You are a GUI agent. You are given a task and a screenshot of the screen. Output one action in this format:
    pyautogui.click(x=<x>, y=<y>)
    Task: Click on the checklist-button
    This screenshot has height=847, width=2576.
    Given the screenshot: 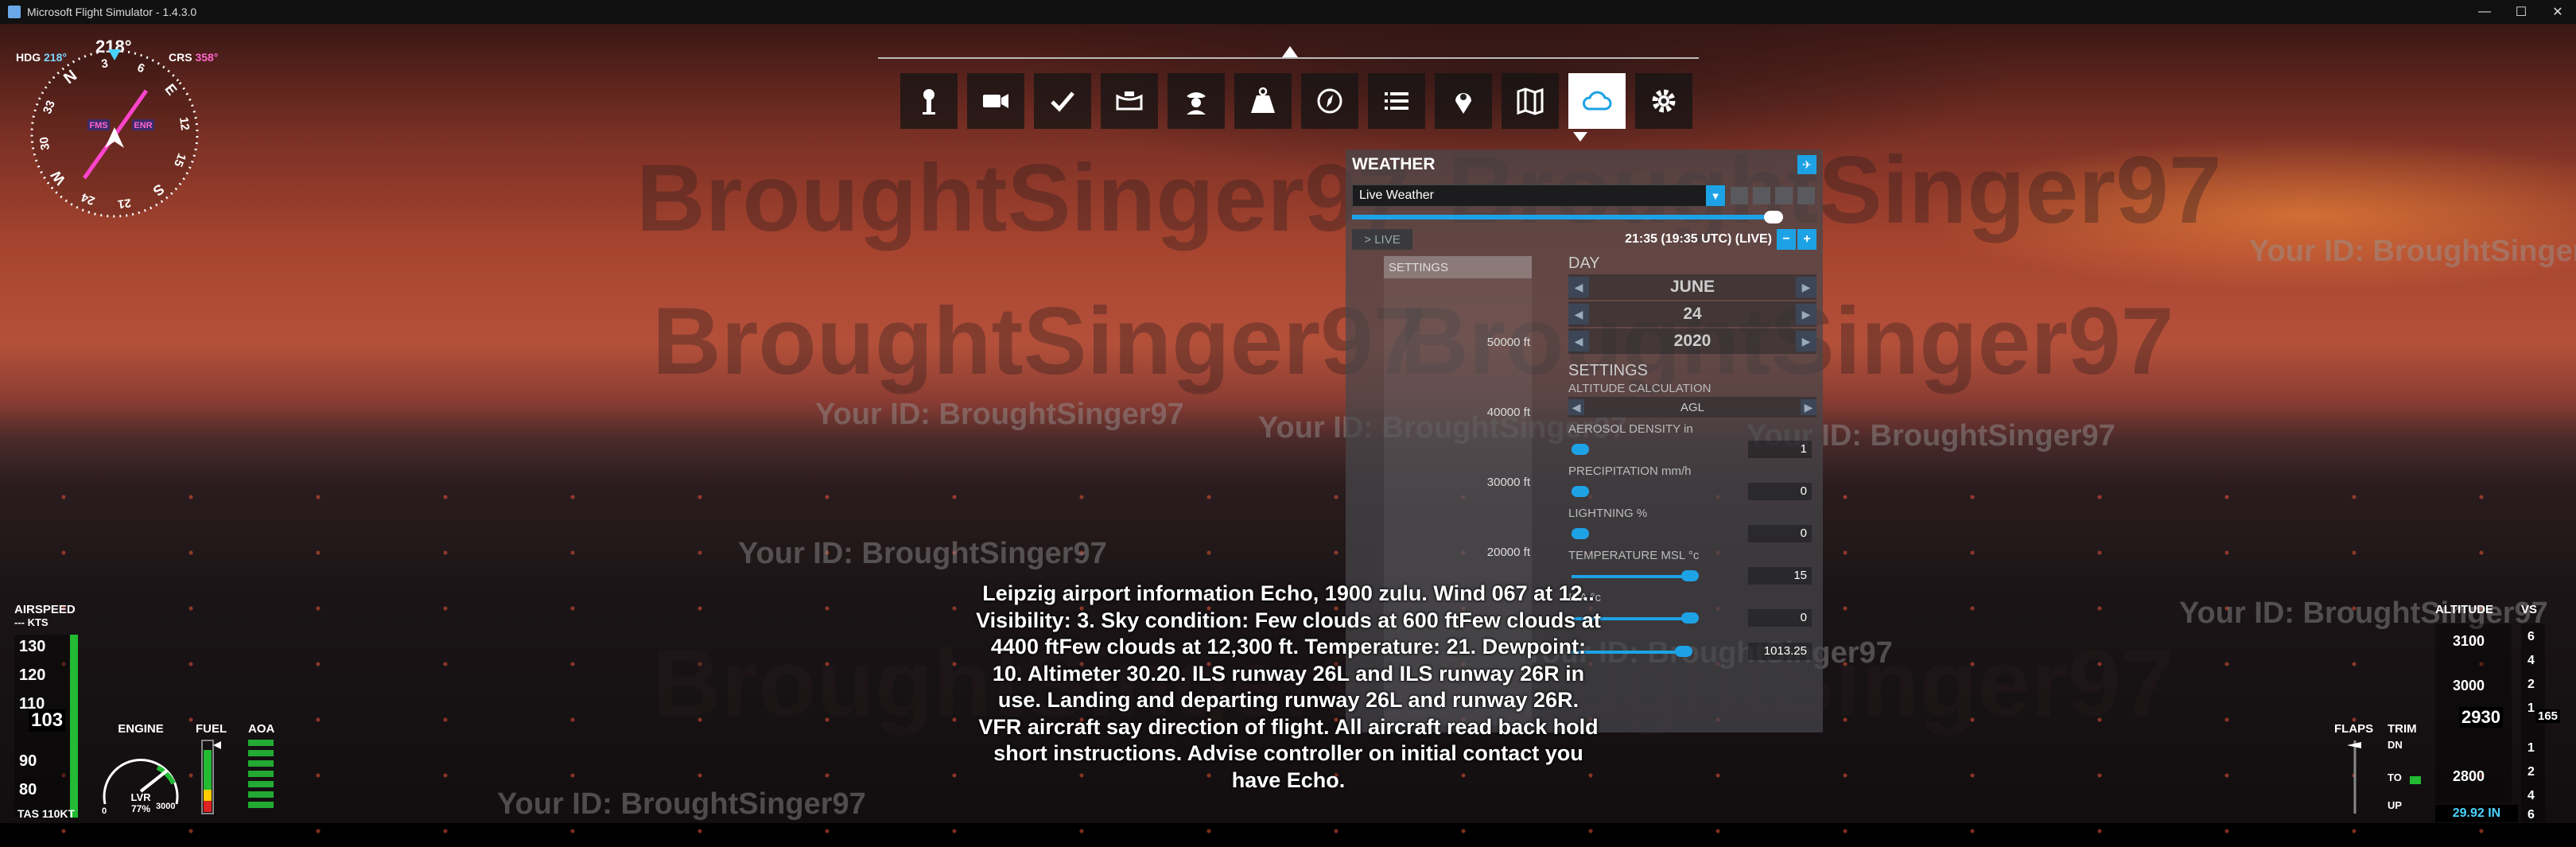 What is the action you would take?
    pyautogui.click(x=1062, y=101)
    